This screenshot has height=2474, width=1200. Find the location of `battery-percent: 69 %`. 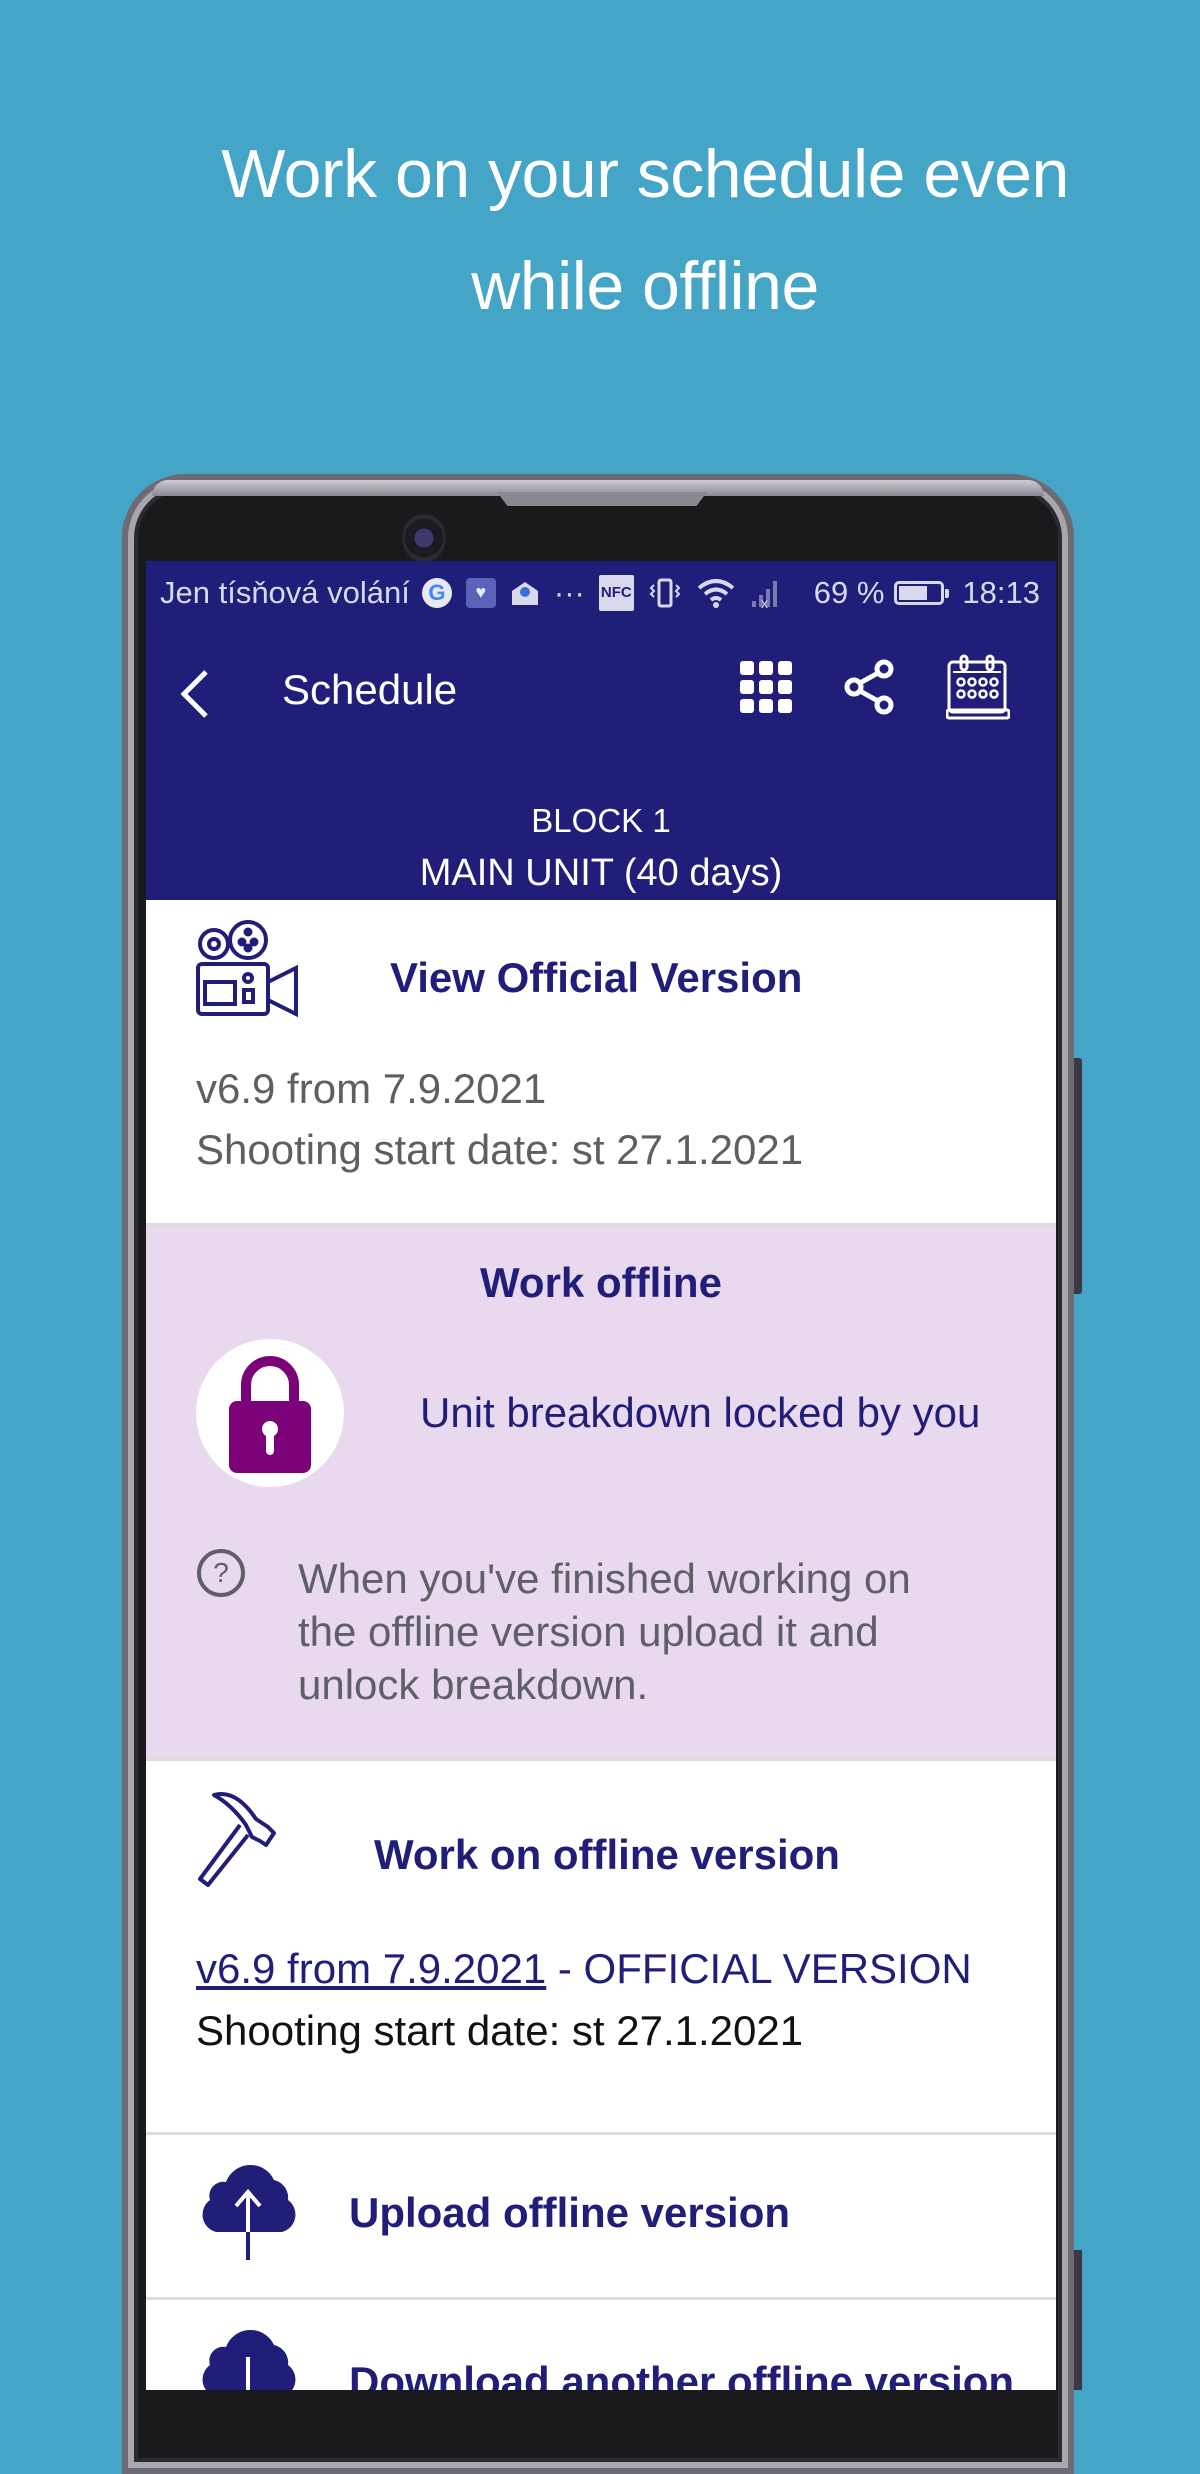

battery-percent: 69 % is located at coordinates (849, 592).